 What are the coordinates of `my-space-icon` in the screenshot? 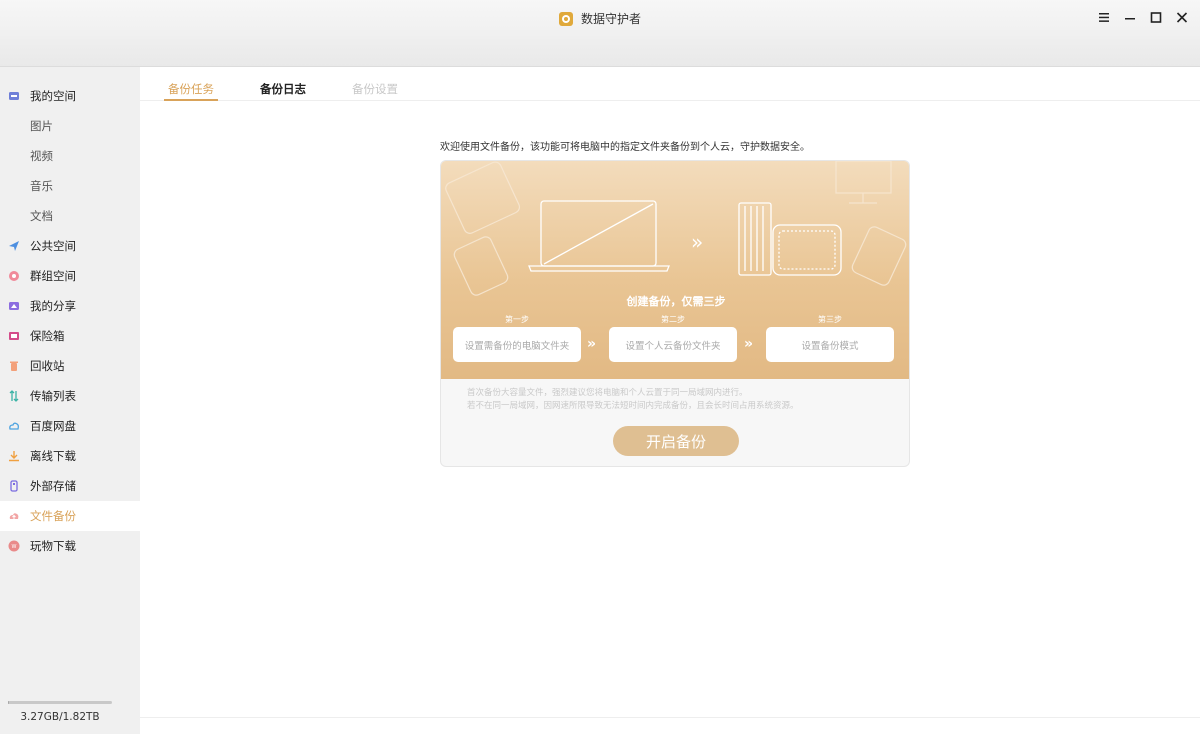 It's located at (14, 96).